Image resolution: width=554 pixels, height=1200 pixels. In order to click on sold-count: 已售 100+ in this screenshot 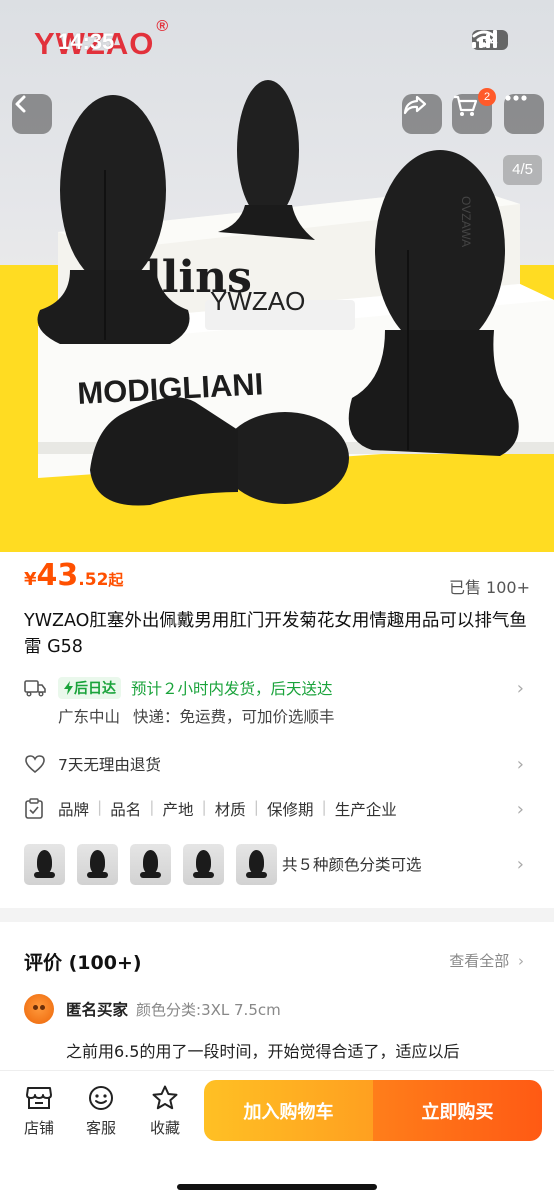, I will do `click(489, 587)`.